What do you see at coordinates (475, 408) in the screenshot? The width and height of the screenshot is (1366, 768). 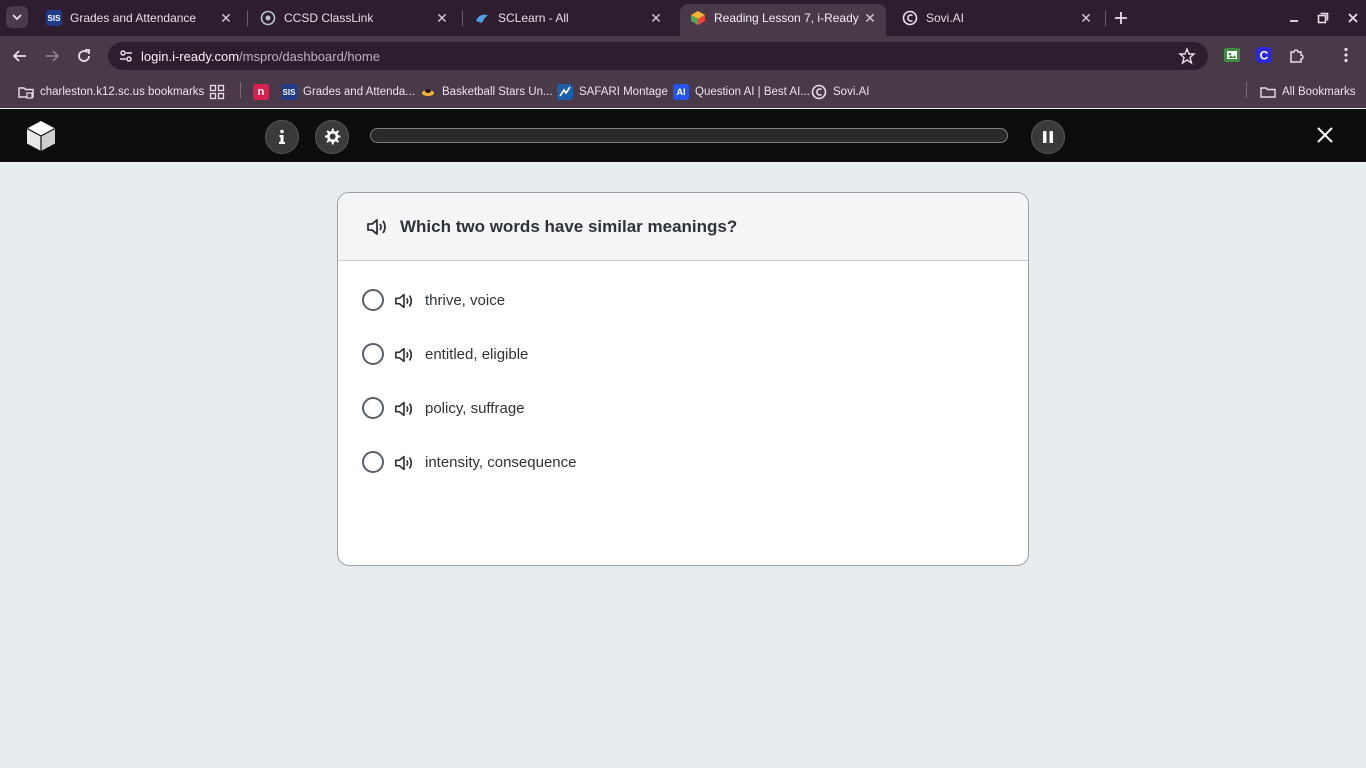 I see `choice-label: policy, suffrage` at bounding box center [475, 408].